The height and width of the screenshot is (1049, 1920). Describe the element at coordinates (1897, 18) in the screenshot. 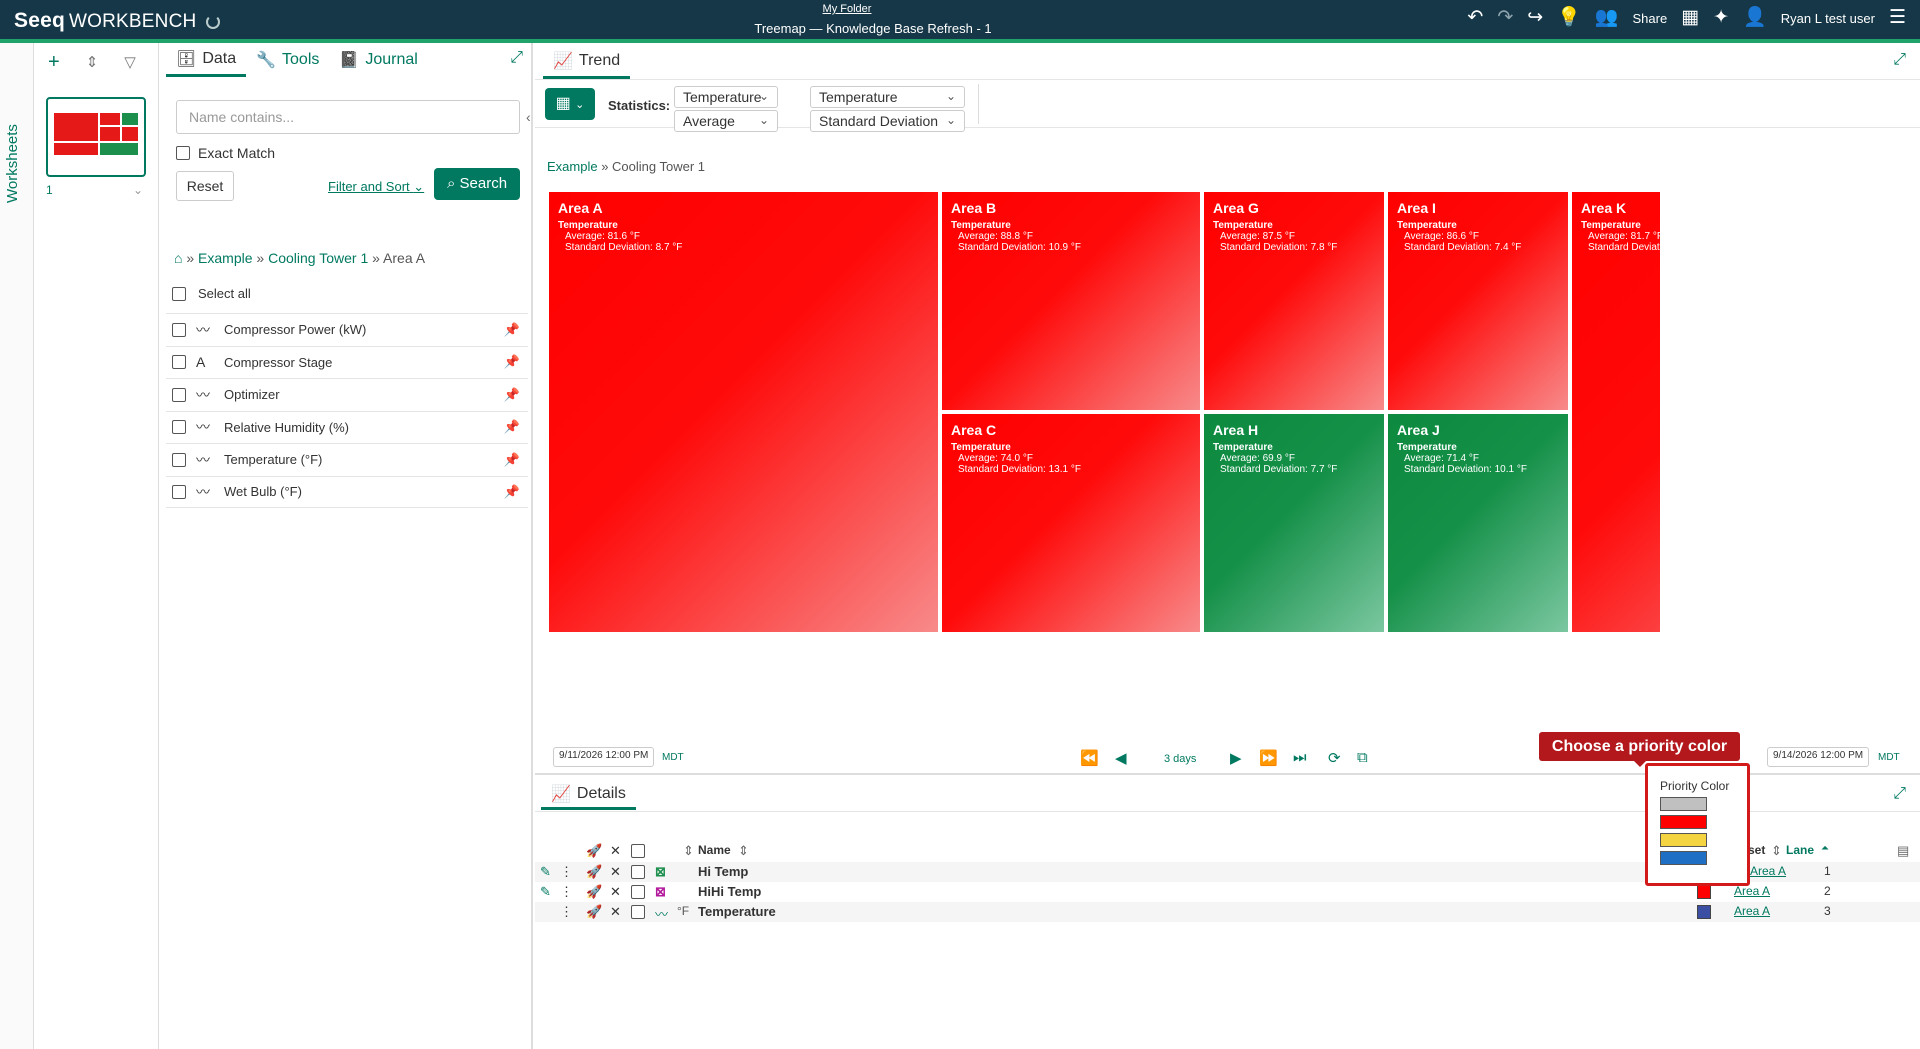

I see `menu-icon: ☰` at that location.